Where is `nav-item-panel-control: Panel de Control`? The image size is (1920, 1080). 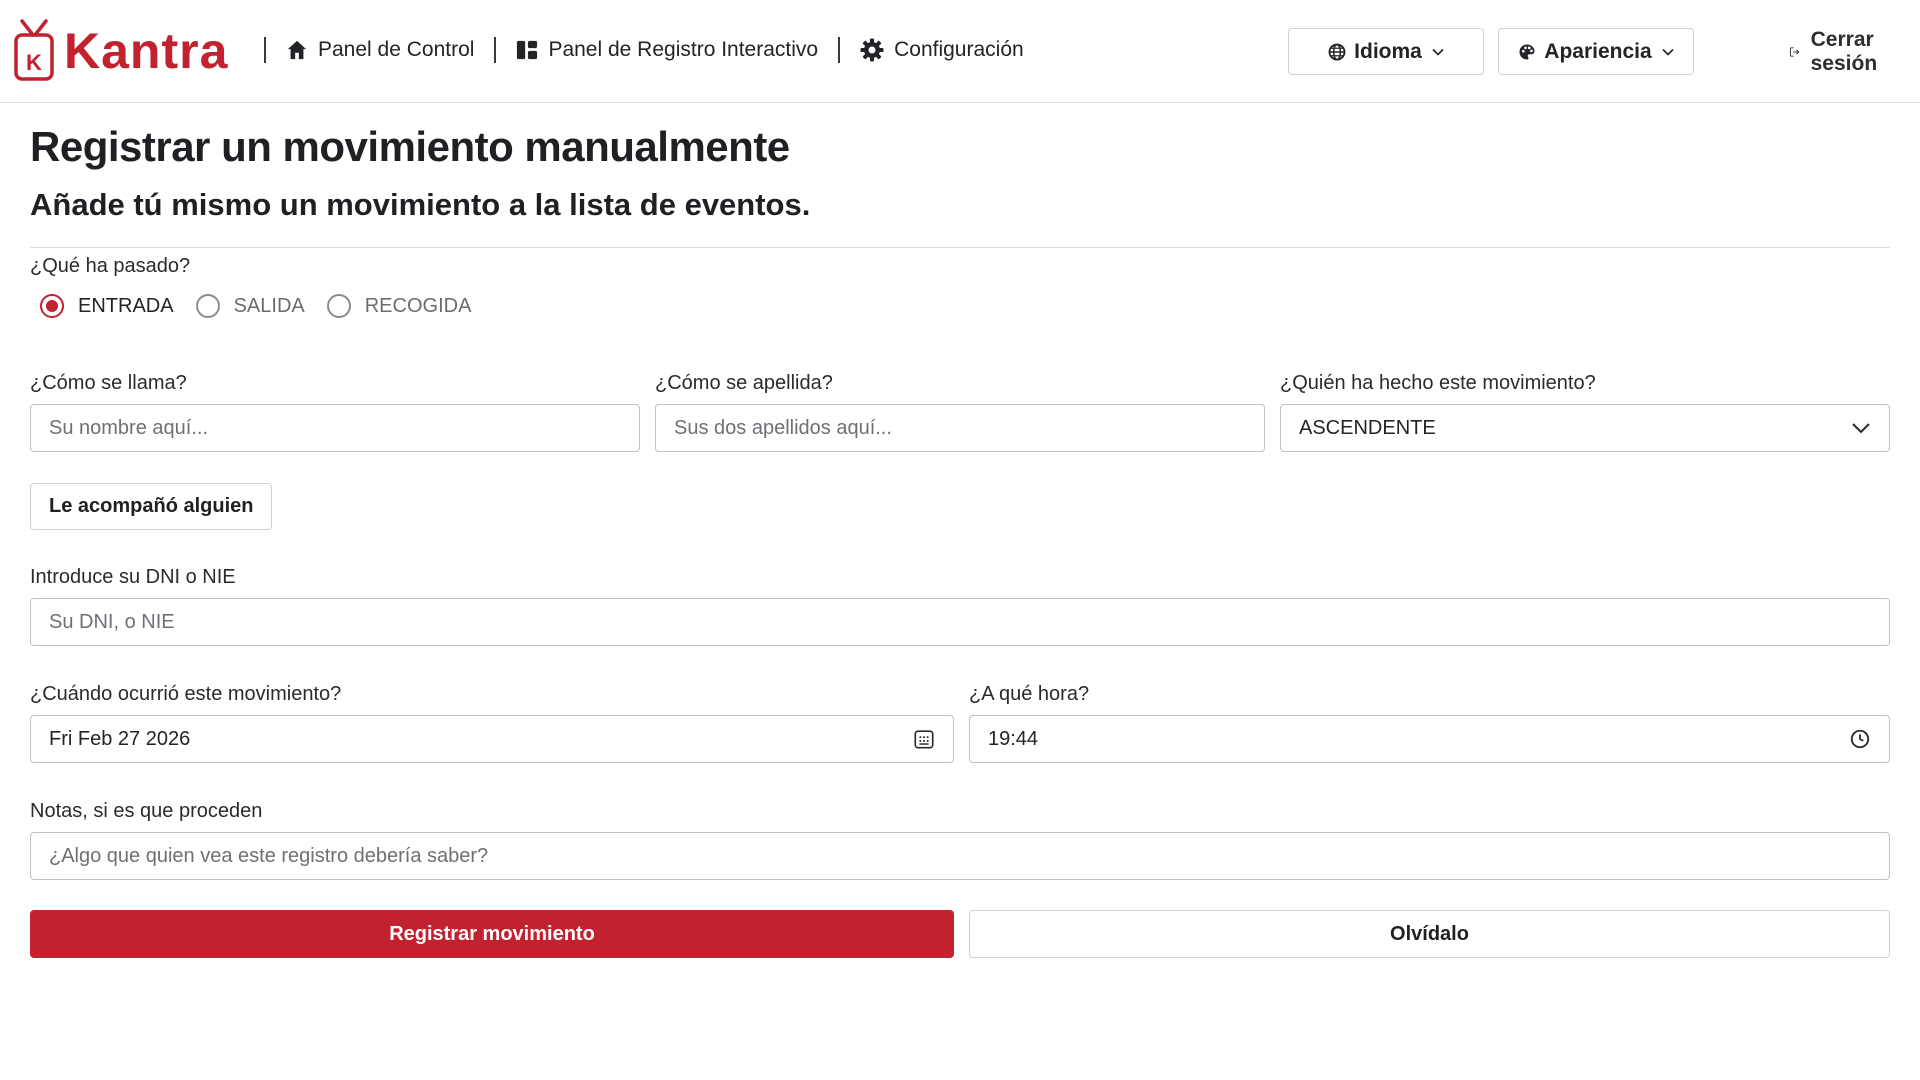 nav-item-panel-control: Panel de Control is located at coordinates (380, 50).